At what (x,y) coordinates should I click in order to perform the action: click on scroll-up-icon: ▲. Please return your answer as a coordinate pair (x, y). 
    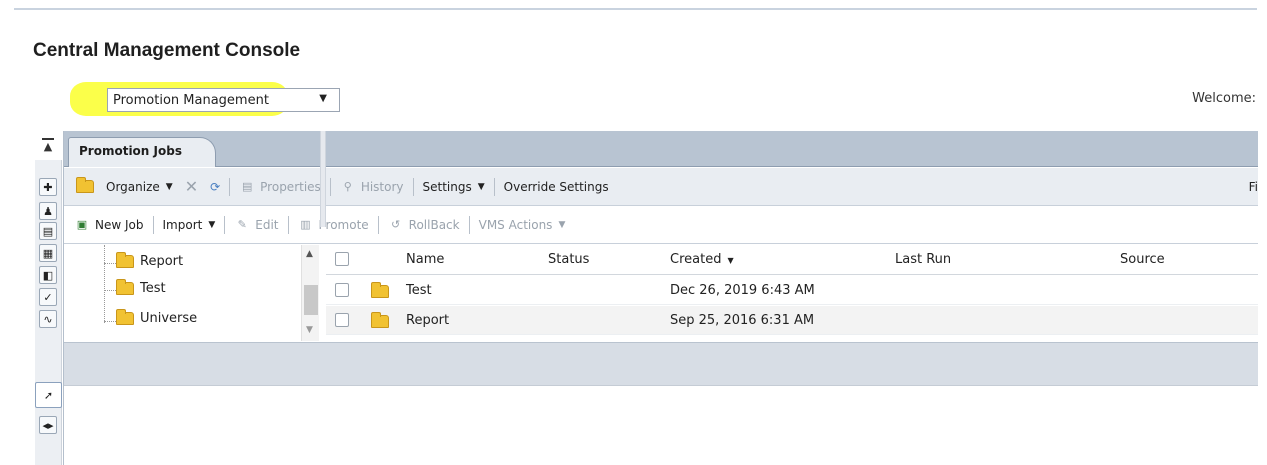
    Looking at the image, I should click on (309, 254).